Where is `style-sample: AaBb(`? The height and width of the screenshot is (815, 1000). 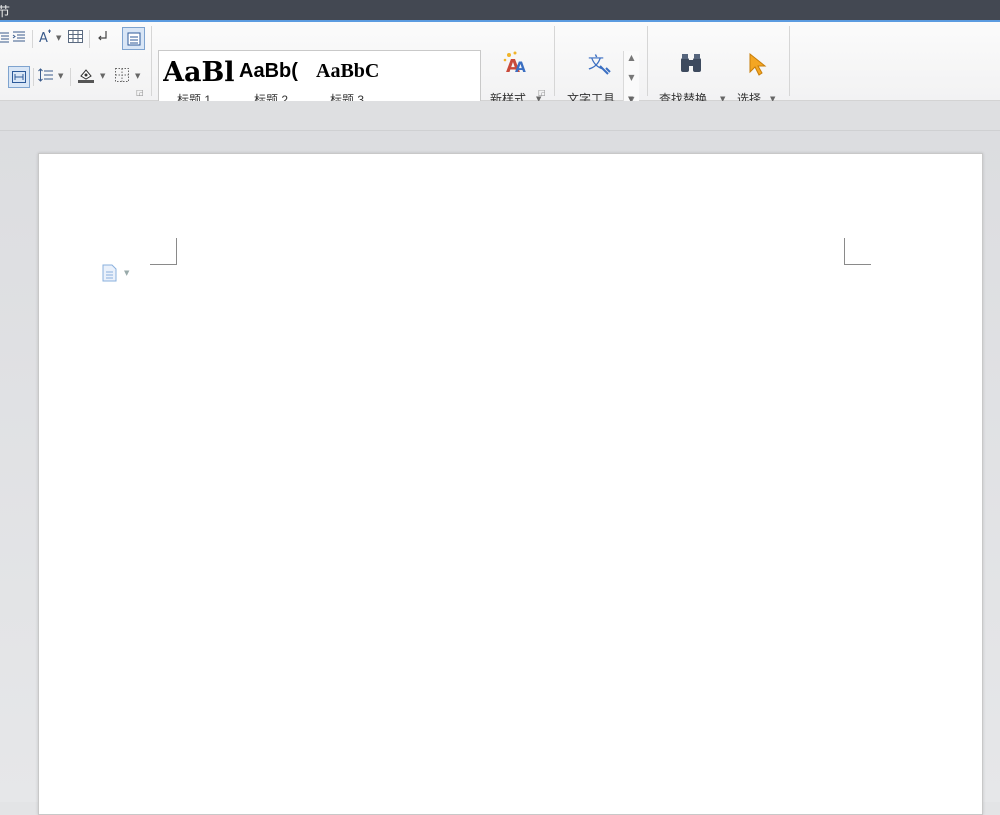 style-sample: AaBb( is located at coordinates (268, 71).